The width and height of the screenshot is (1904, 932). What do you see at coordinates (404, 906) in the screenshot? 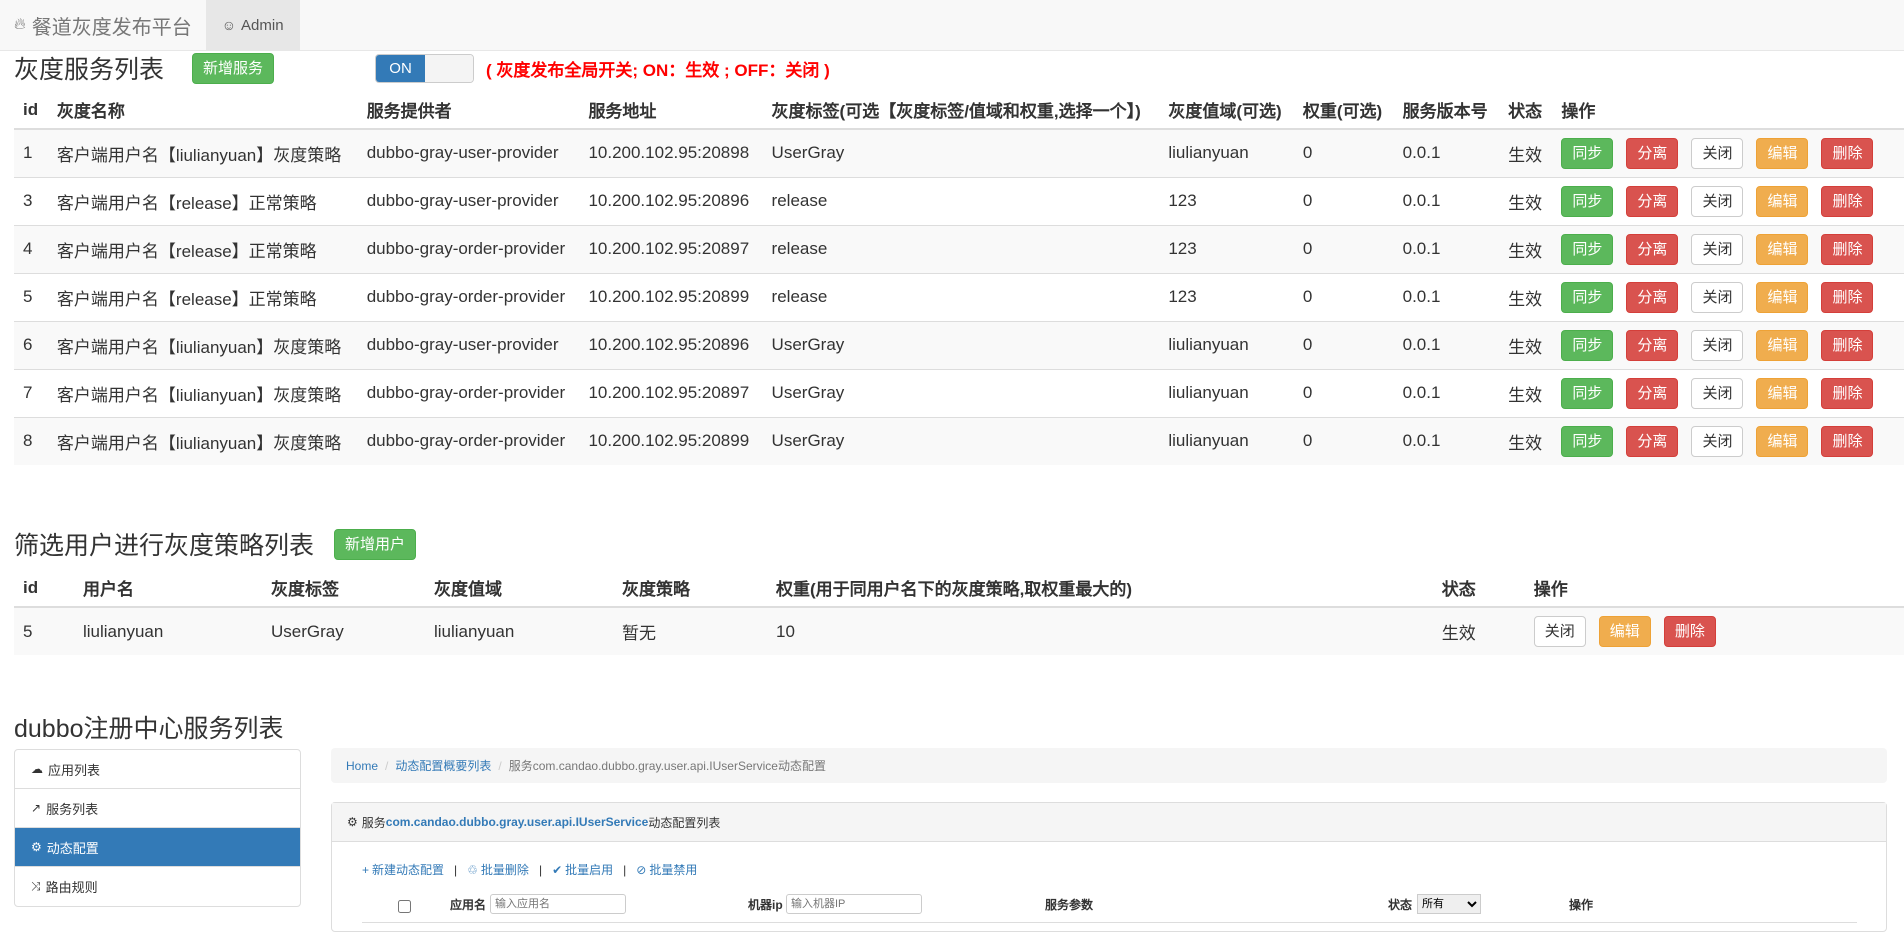
I see `select-all-checkbox` at bounding box center [404, 906].